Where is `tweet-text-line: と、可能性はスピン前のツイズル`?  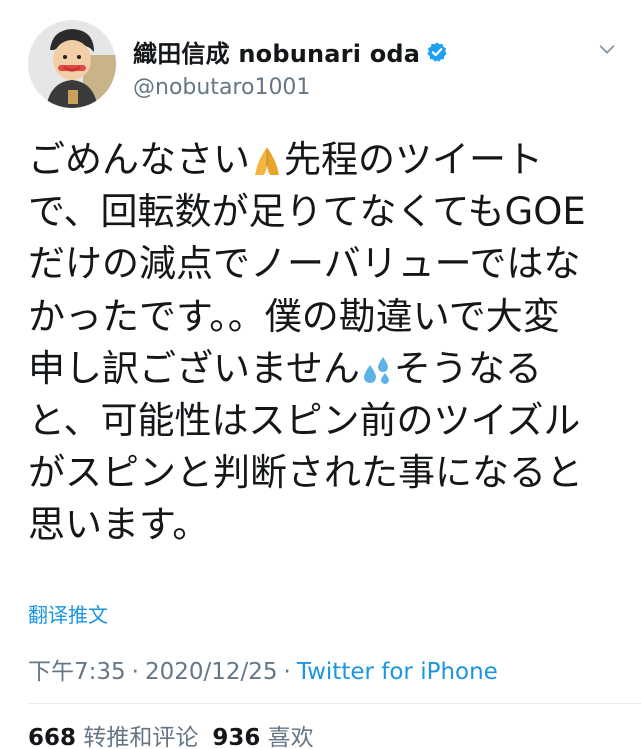
tweet-text-line: と、可能性はスピン前のツイズル is located at coordinates (304, 421).